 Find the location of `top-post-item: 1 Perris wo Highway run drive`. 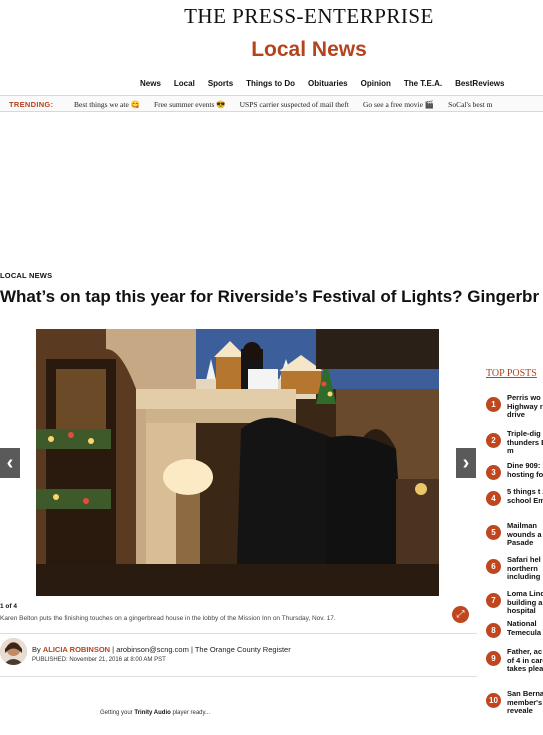

top-post-item: 1 Perris wo Highway run drive is located at coordinates (514, 407).